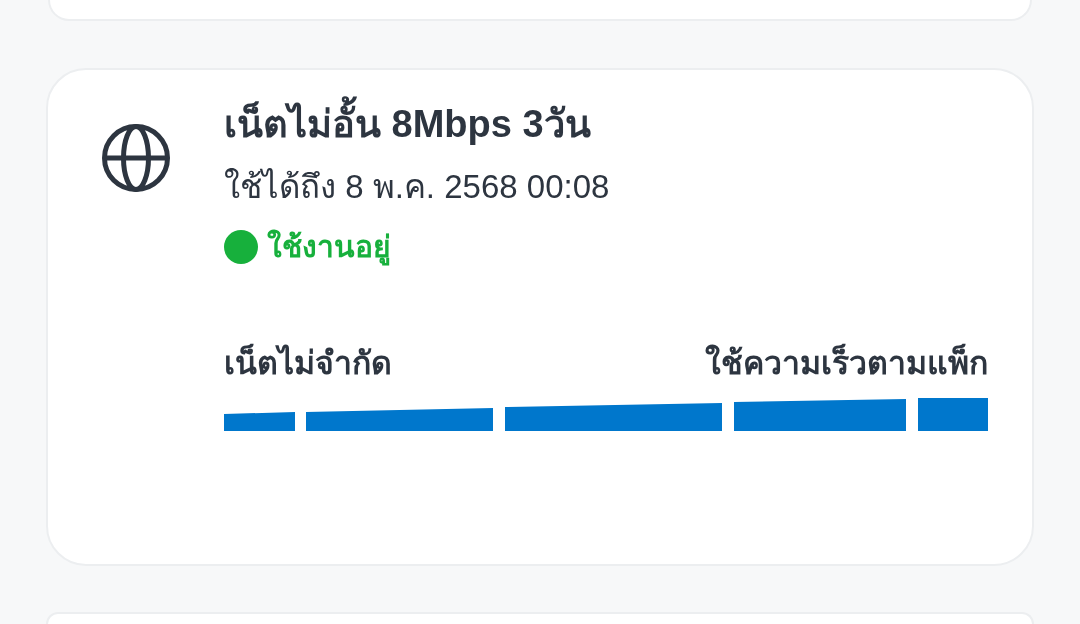 This screenshot has width=1080, height=624. Describe the element at coordinates (407, 124) in the screenshot. I see `package-title: เน็ตไม่อั้น 8Mbps 3วัน` at that location.